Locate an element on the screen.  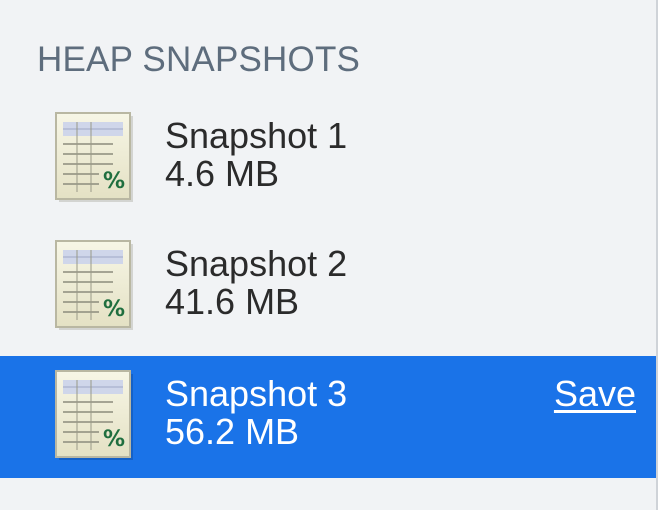
save-link: Save is located at coordinates (595, 394).